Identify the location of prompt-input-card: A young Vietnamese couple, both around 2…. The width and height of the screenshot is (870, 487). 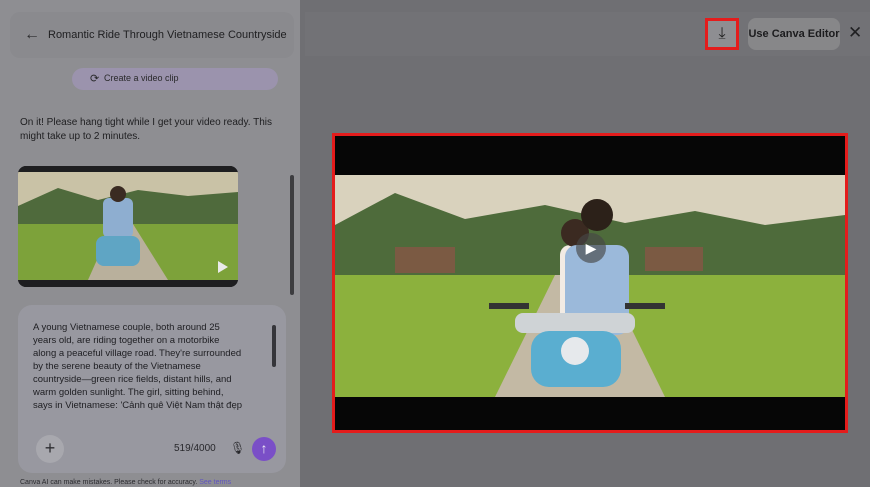
(152, 389).